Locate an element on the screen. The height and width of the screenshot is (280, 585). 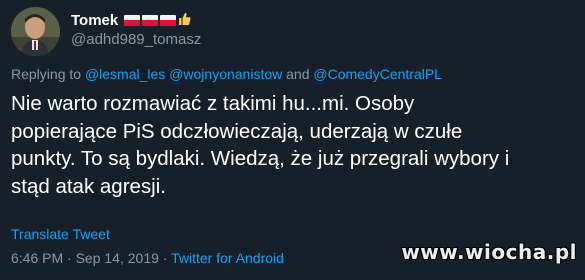
display-name: Tomek is located at coordinates (94, 20).